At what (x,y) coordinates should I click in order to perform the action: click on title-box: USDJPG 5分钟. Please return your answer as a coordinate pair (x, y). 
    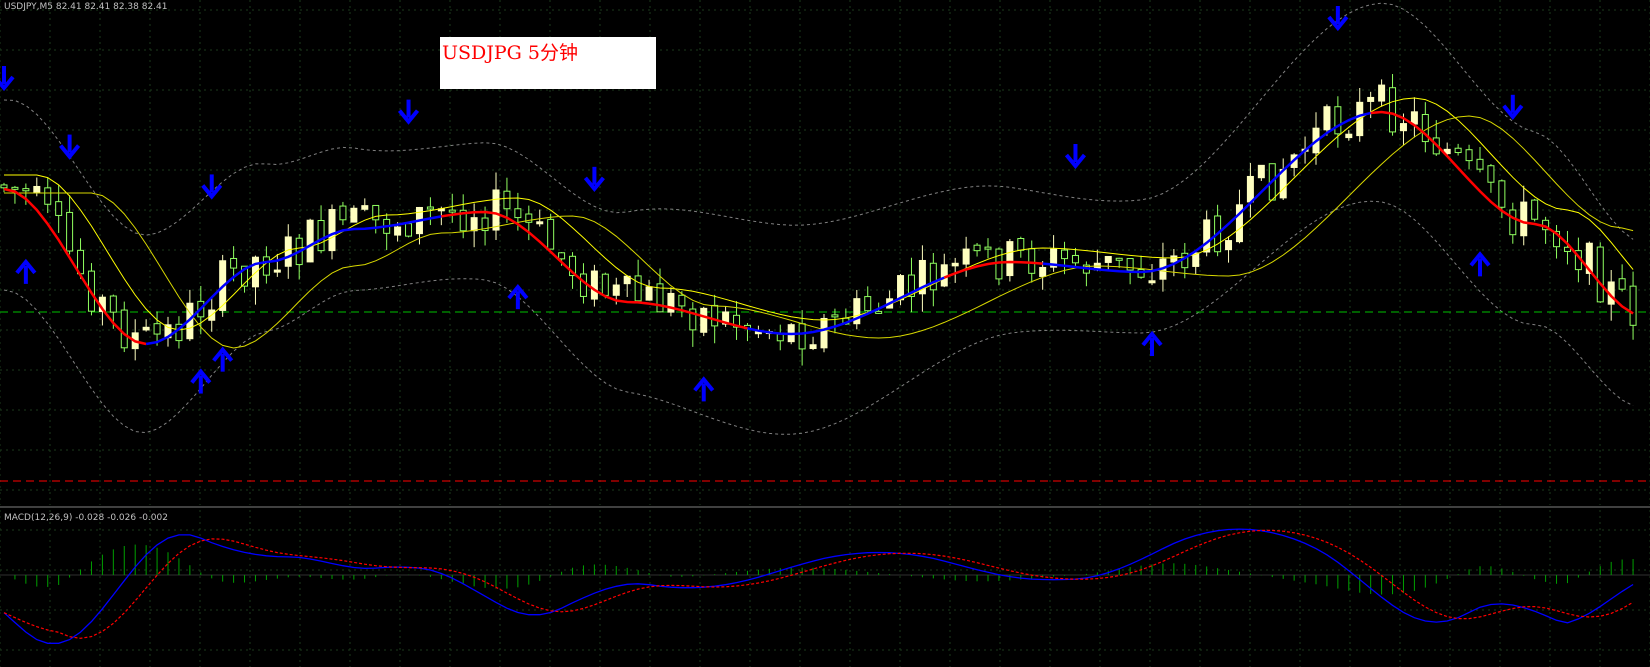
    Looking at the image, I should click on (548, 63).